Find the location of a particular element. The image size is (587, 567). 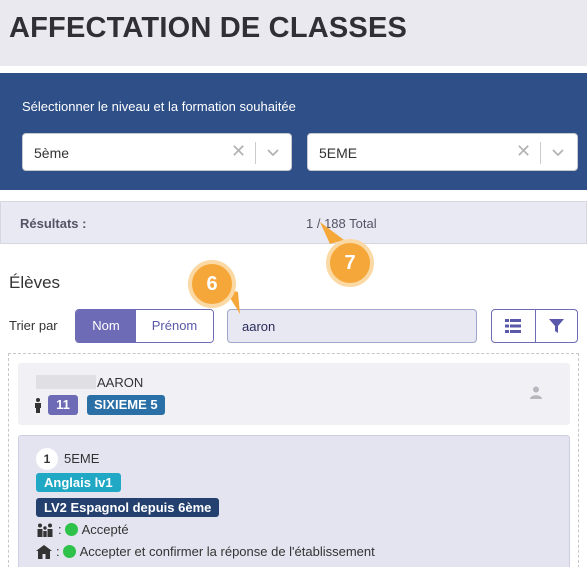

results-bar: Résultats : 1 / 188 Total is located at coordinates (293, 222).